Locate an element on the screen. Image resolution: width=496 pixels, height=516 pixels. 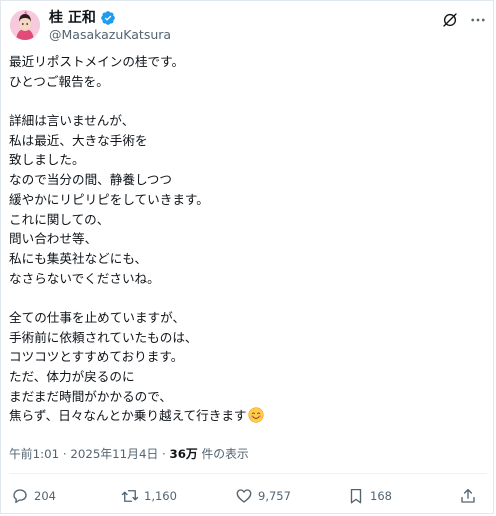
repost-button: 1,160 is located at coordinates (149, 496).